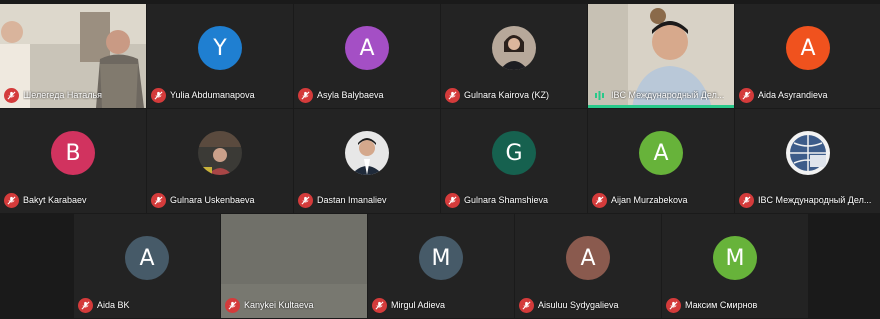 The image size is (880, 319). I want to click on participant-name: Yulia Abdumanapova, so click(212, 95).